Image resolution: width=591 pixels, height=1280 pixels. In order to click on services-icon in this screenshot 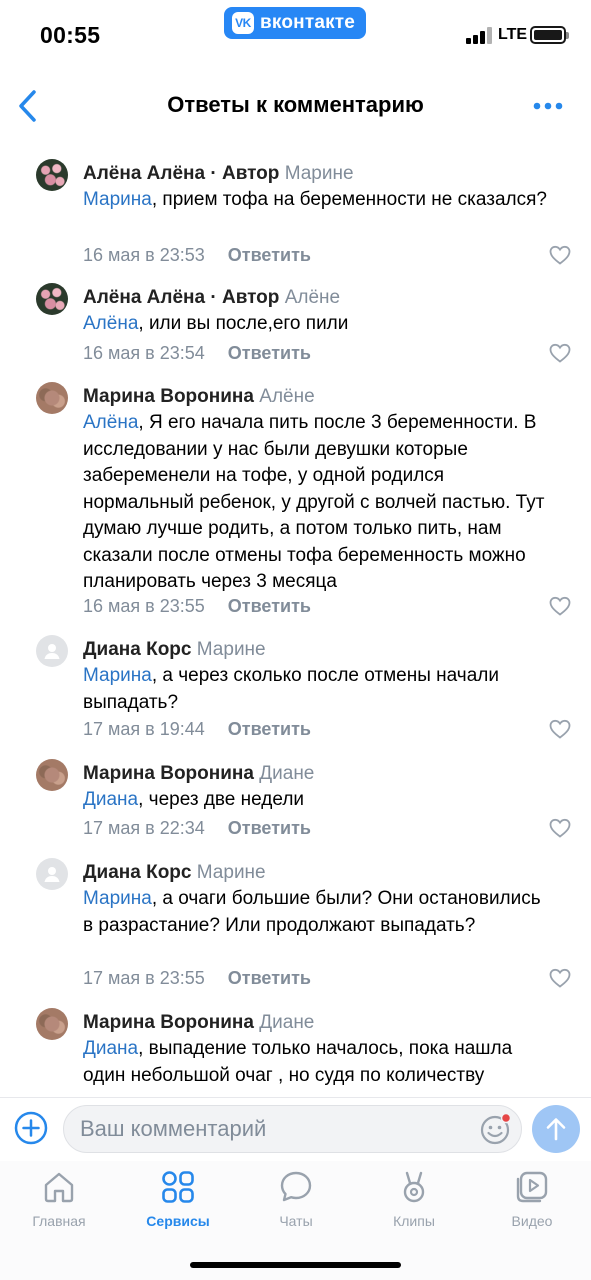, I will do `click(178, 1187)`.